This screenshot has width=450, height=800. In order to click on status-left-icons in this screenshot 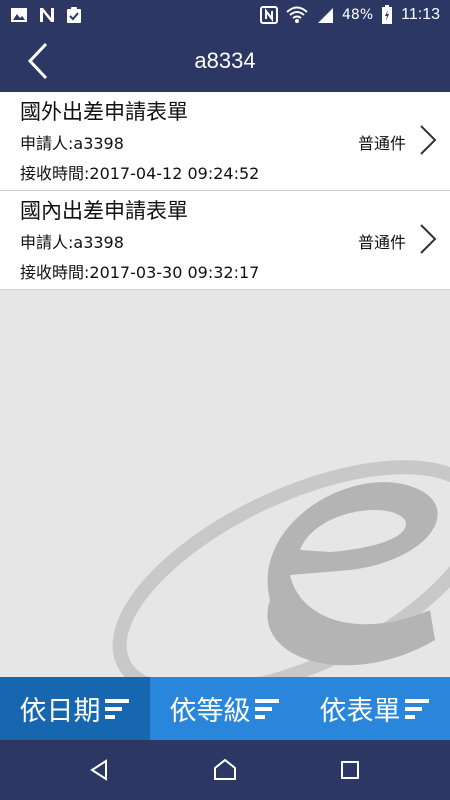, I will do `click(46, 15)`.